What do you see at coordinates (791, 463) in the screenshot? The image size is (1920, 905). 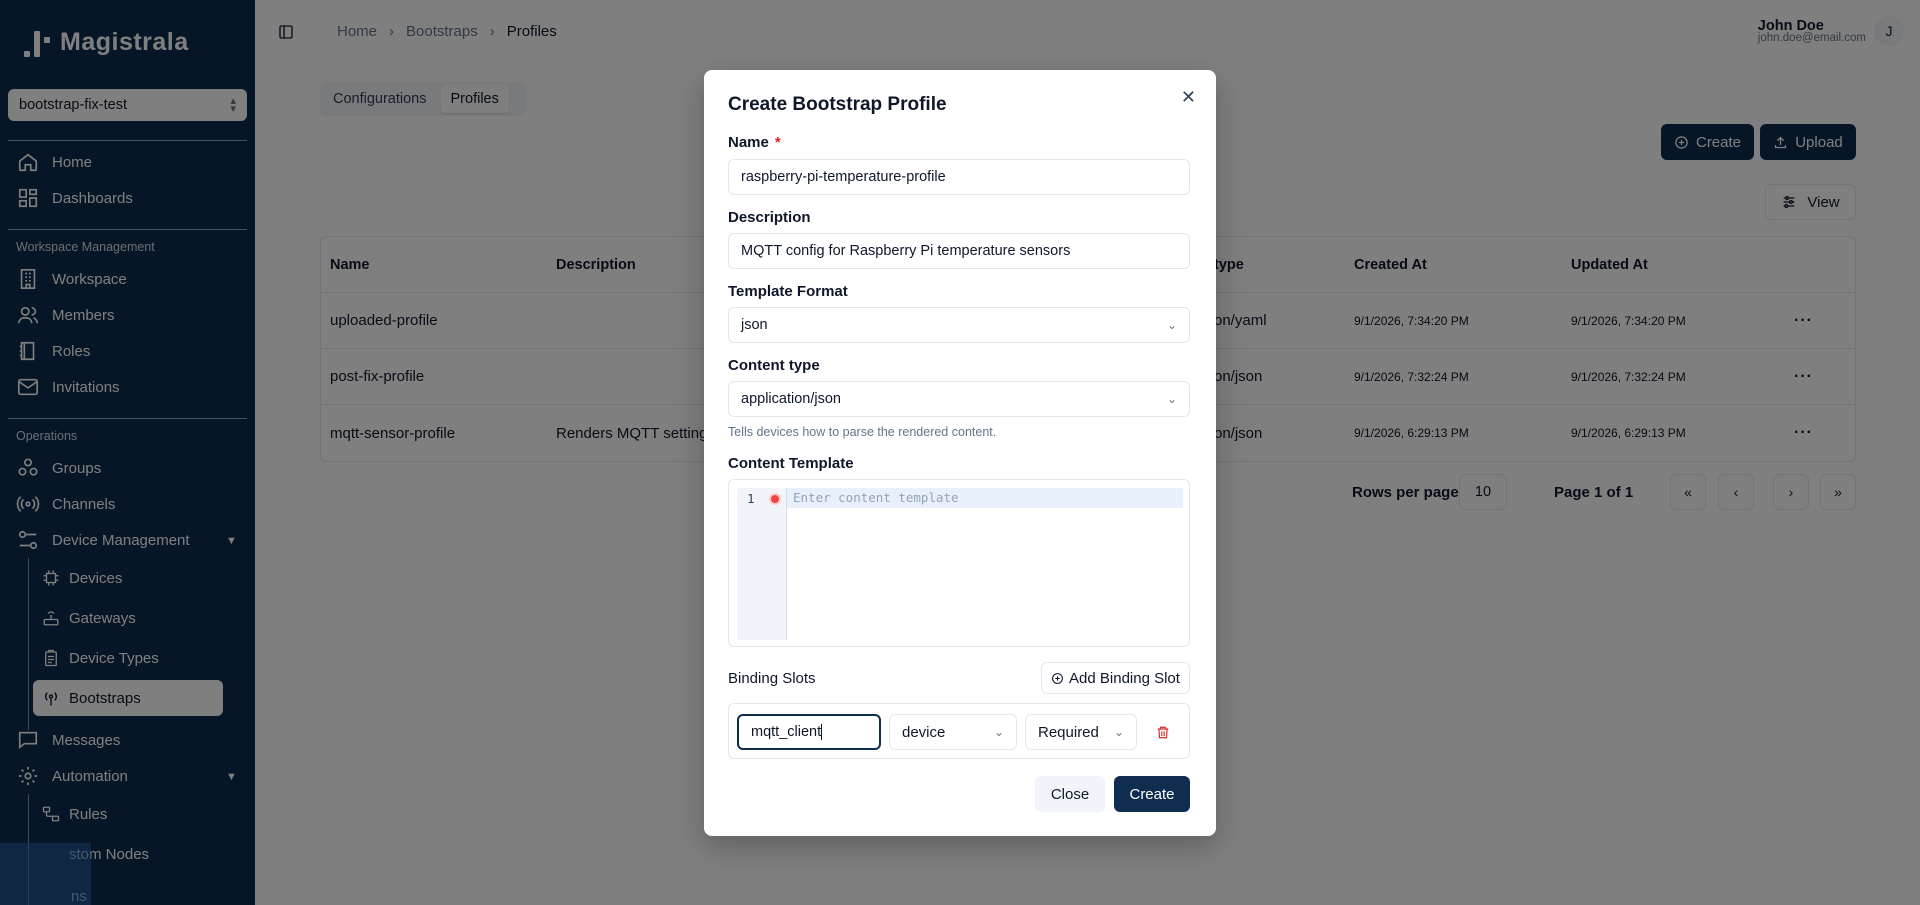 I see `content-template-label: Content Template` at bounding box center [791, 463].